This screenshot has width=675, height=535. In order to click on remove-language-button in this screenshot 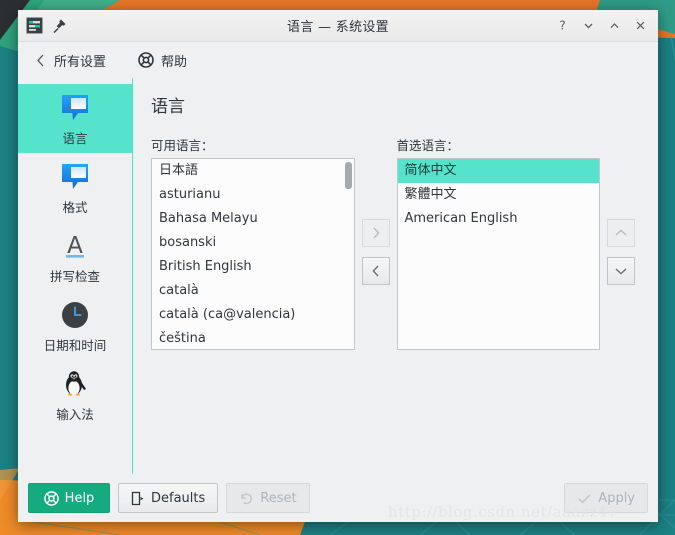, I will do `click(375, 271)`.